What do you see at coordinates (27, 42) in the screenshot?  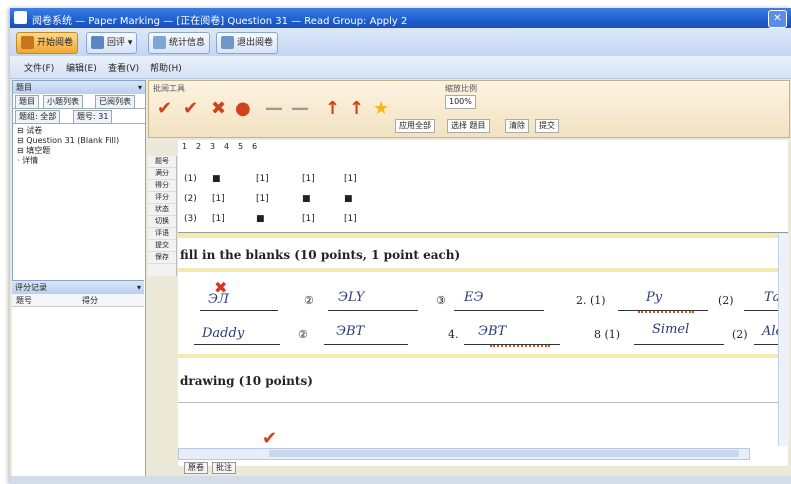 I see `pen-icon` at bounding box center [27, 42].